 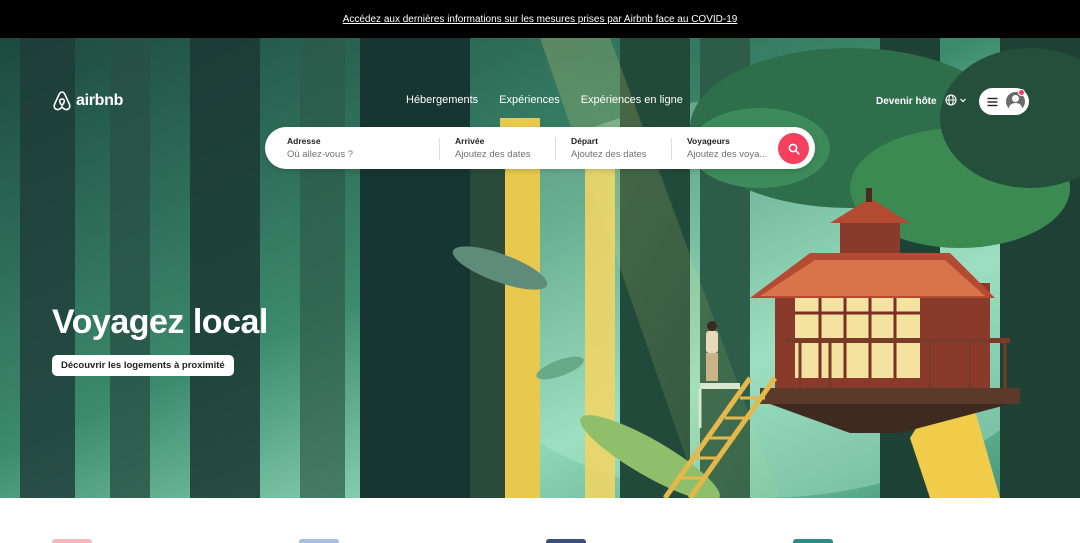 What do you see at coordinates (963, 100) in the screenshot?
I see `chevron-down-icon` at bounding box center [963, 100].